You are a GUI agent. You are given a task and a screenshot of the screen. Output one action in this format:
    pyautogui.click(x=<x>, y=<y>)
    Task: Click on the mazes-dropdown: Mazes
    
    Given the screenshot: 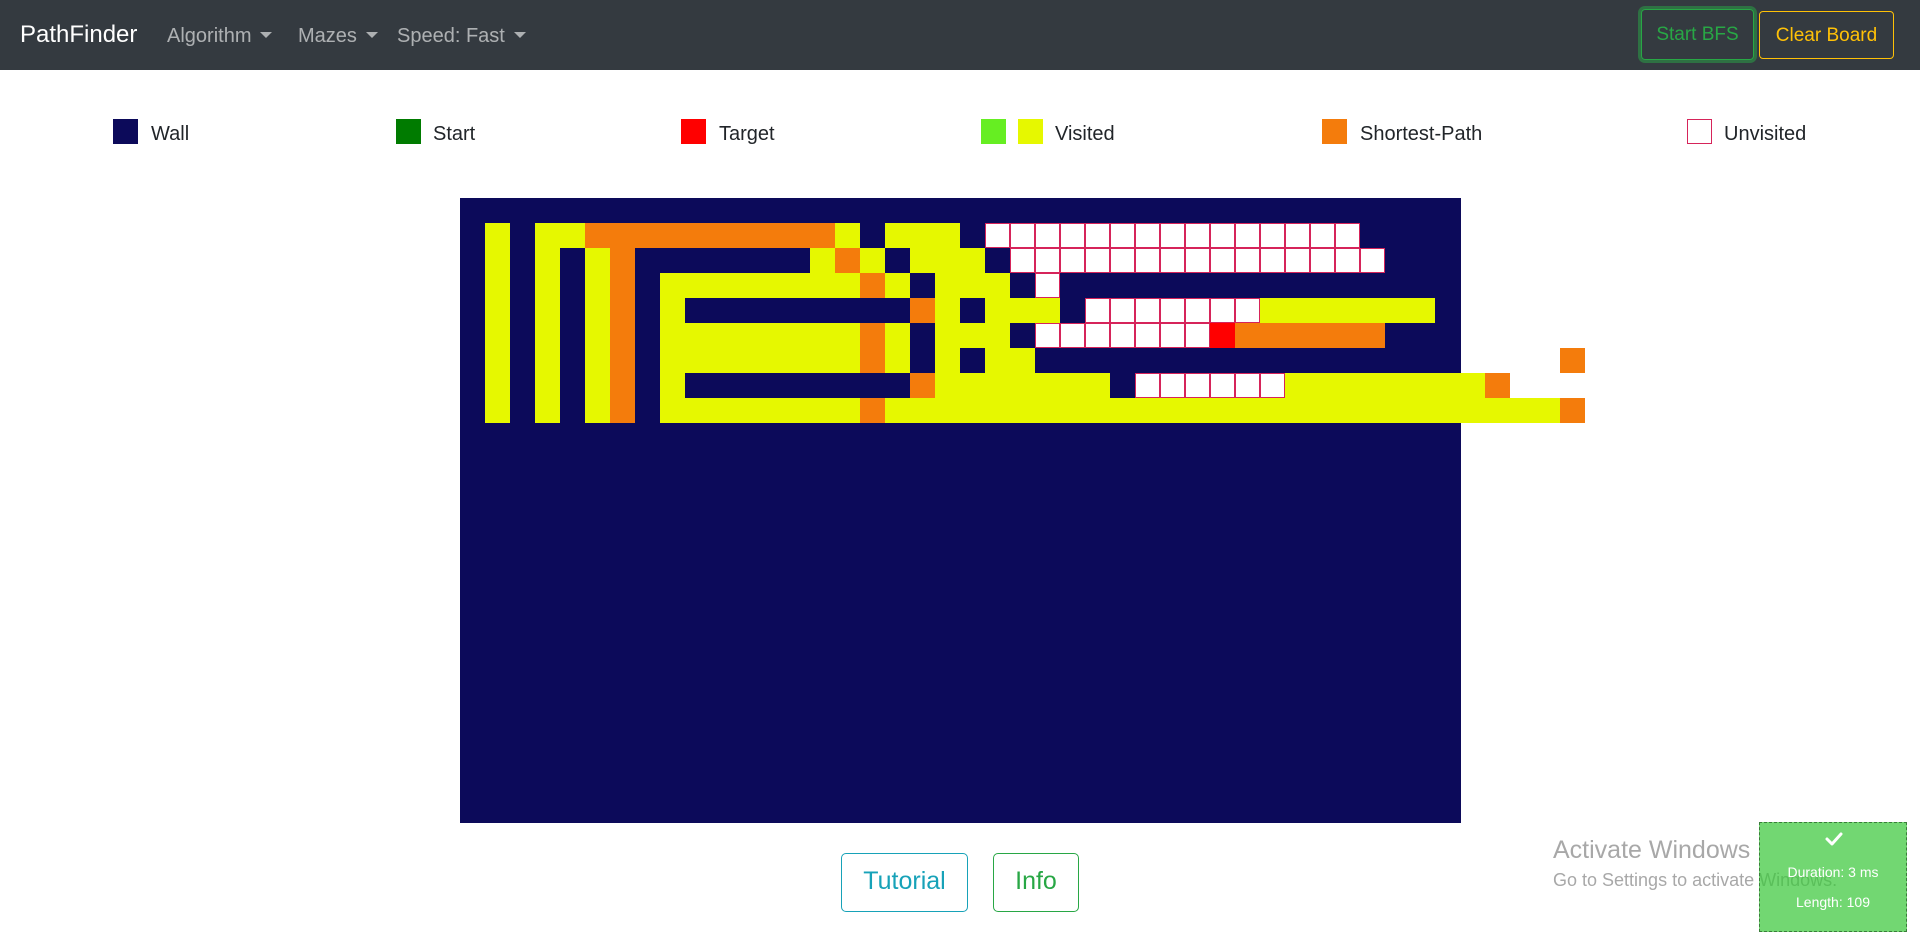 What is the action you would take?
    pyautogui.click(x=338, y=36)
    